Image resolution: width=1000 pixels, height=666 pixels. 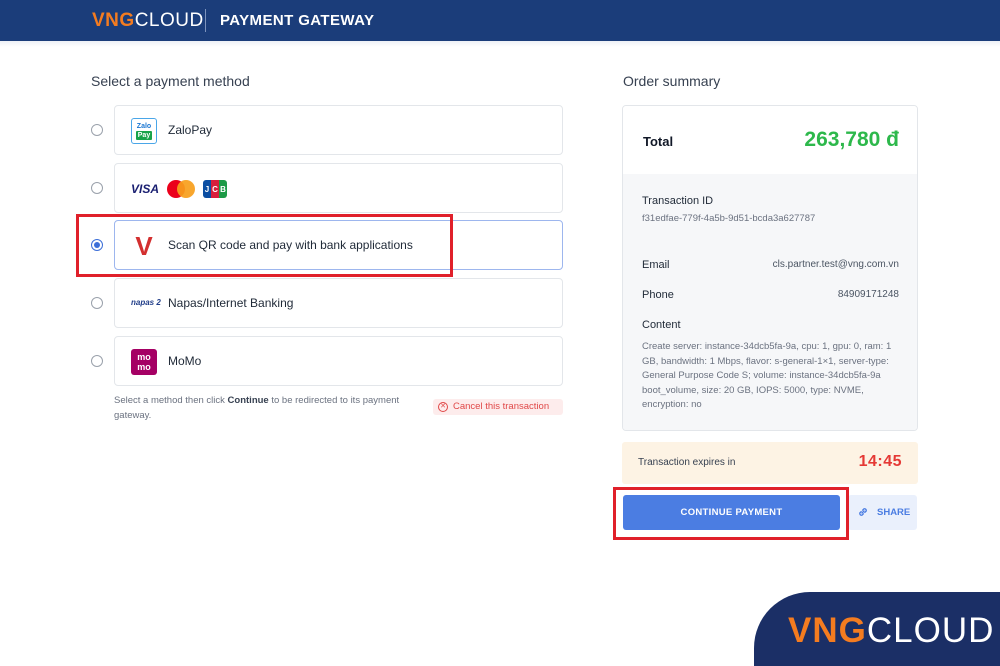 What do you see at coordinates (770, 140) in the screenshot?
I see `total-row: Total 263,780 đ` at bounding box center [770, 140].